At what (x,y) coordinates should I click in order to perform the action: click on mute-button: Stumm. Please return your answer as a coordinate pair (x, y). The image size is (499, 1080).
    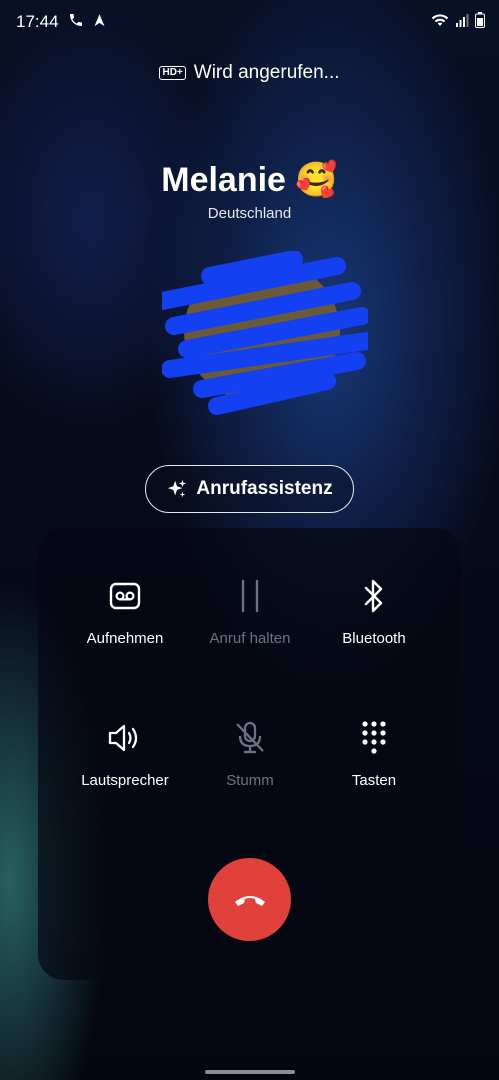
    Looking at the image, I should click on (250, 756).